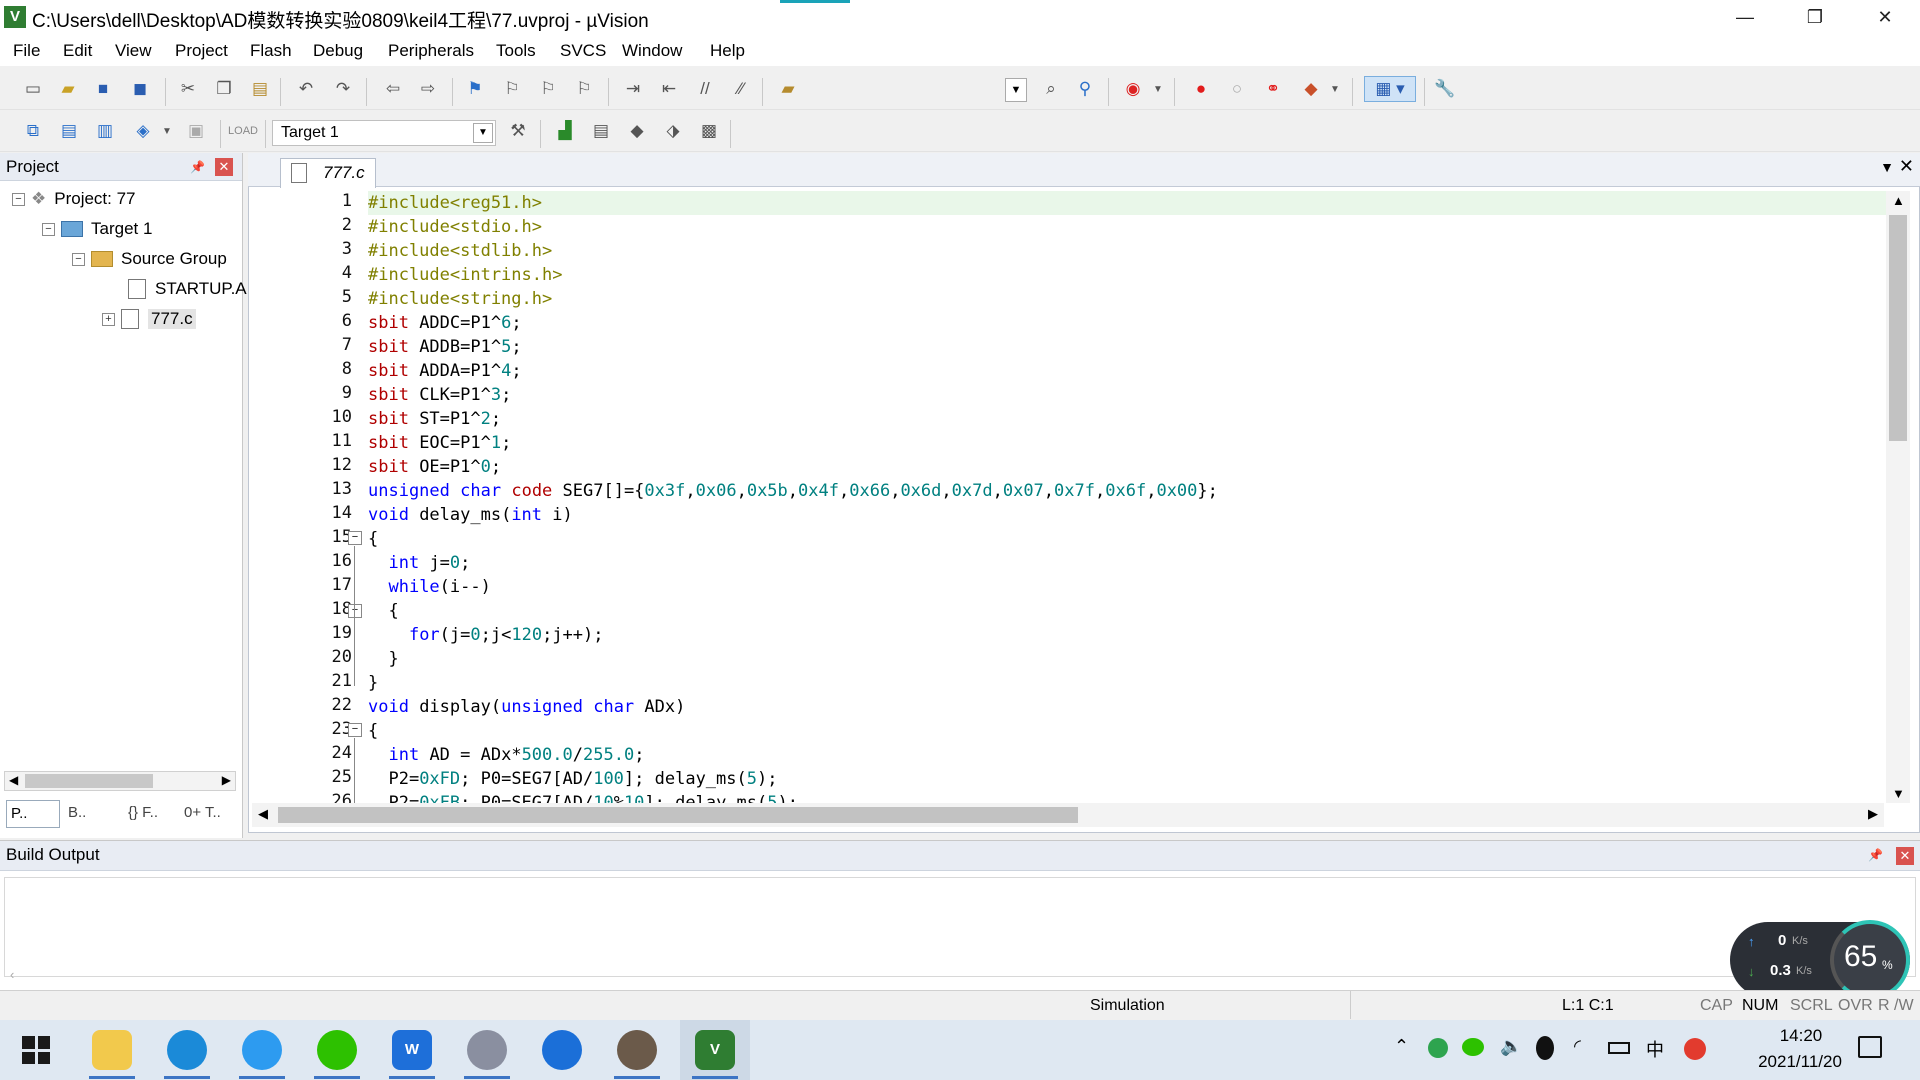 Image resolution: width=1920 pixels, height=1080 pixels. Describe the element at coordinates (487, 1050) in the screenshot. I see `proteus-icon` at that location.